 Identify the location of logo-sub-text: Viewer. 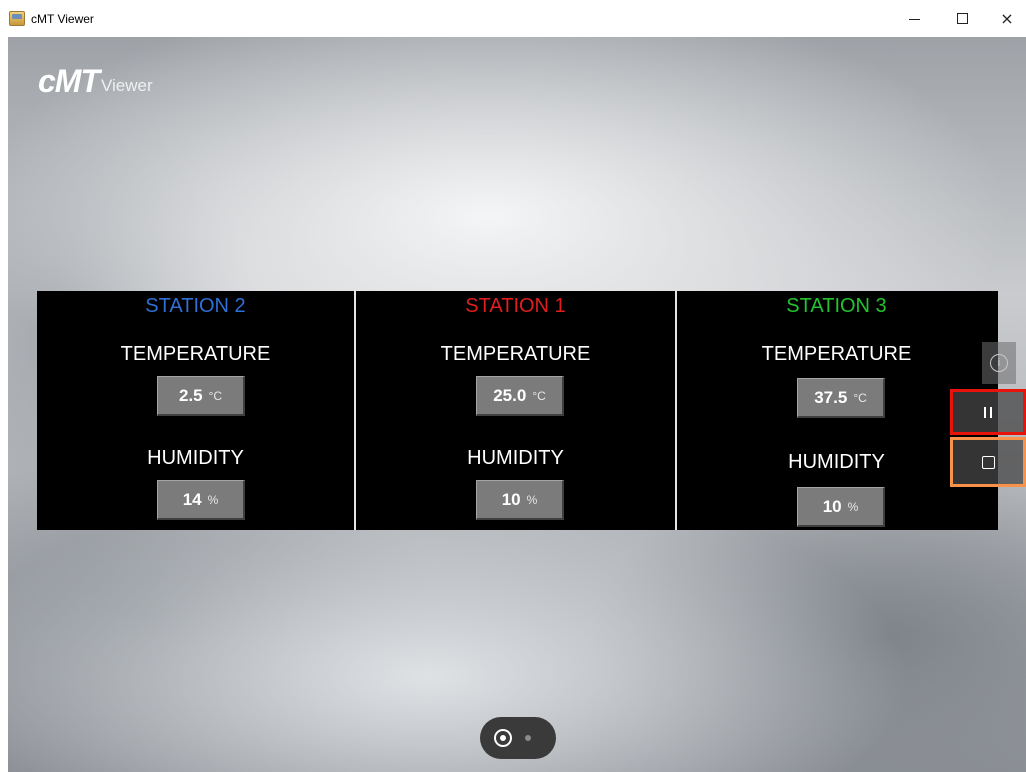
(127, 85).